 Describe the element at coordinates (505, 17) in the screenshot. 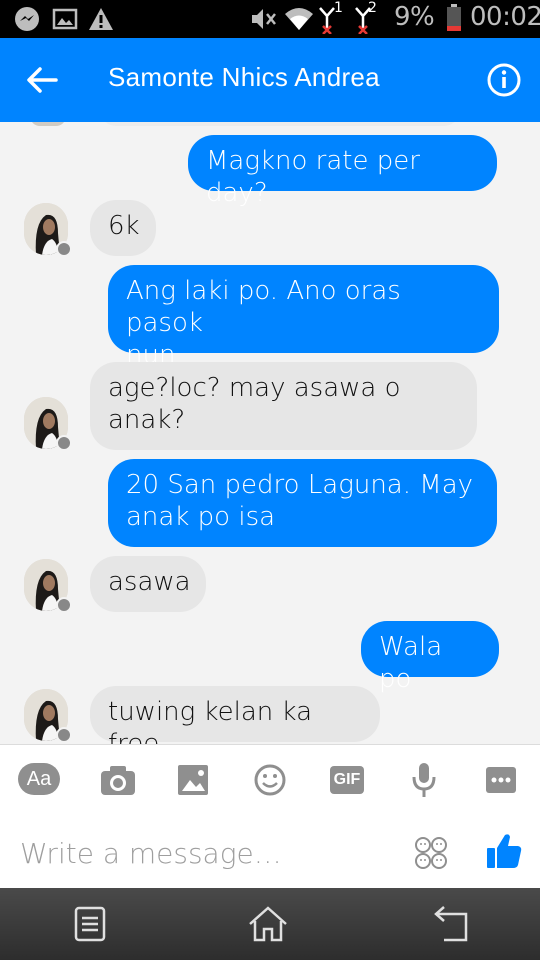

I see `status-time: 00:02` at that location.